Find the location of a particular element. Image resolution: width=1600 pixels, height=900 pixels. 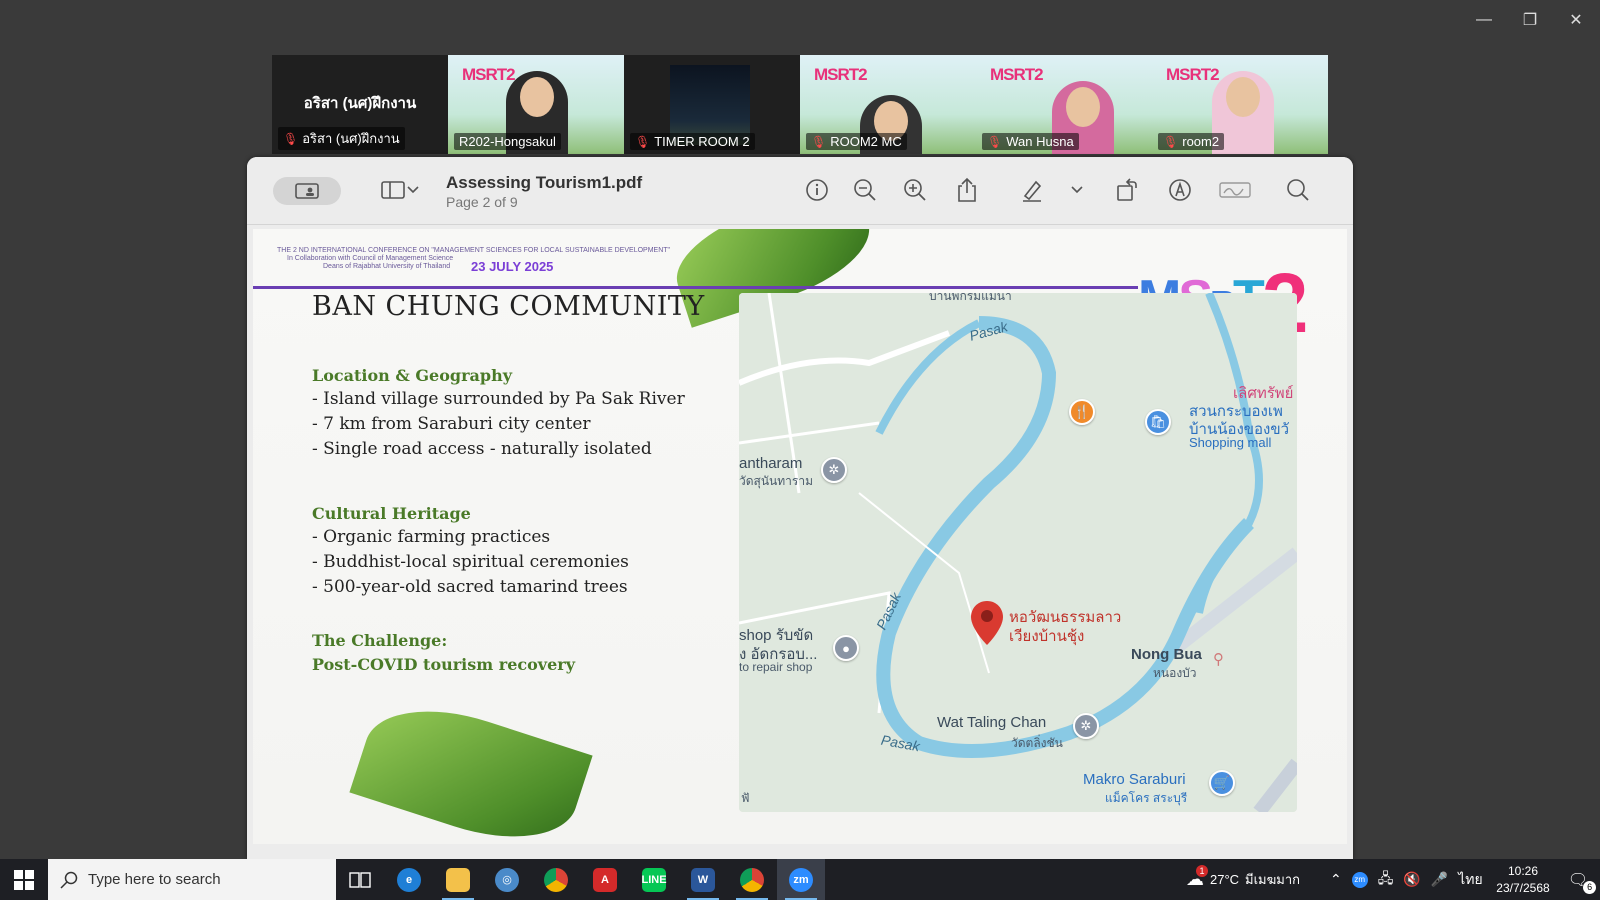

zoom-out-icon is located at coordinates (865, 190).